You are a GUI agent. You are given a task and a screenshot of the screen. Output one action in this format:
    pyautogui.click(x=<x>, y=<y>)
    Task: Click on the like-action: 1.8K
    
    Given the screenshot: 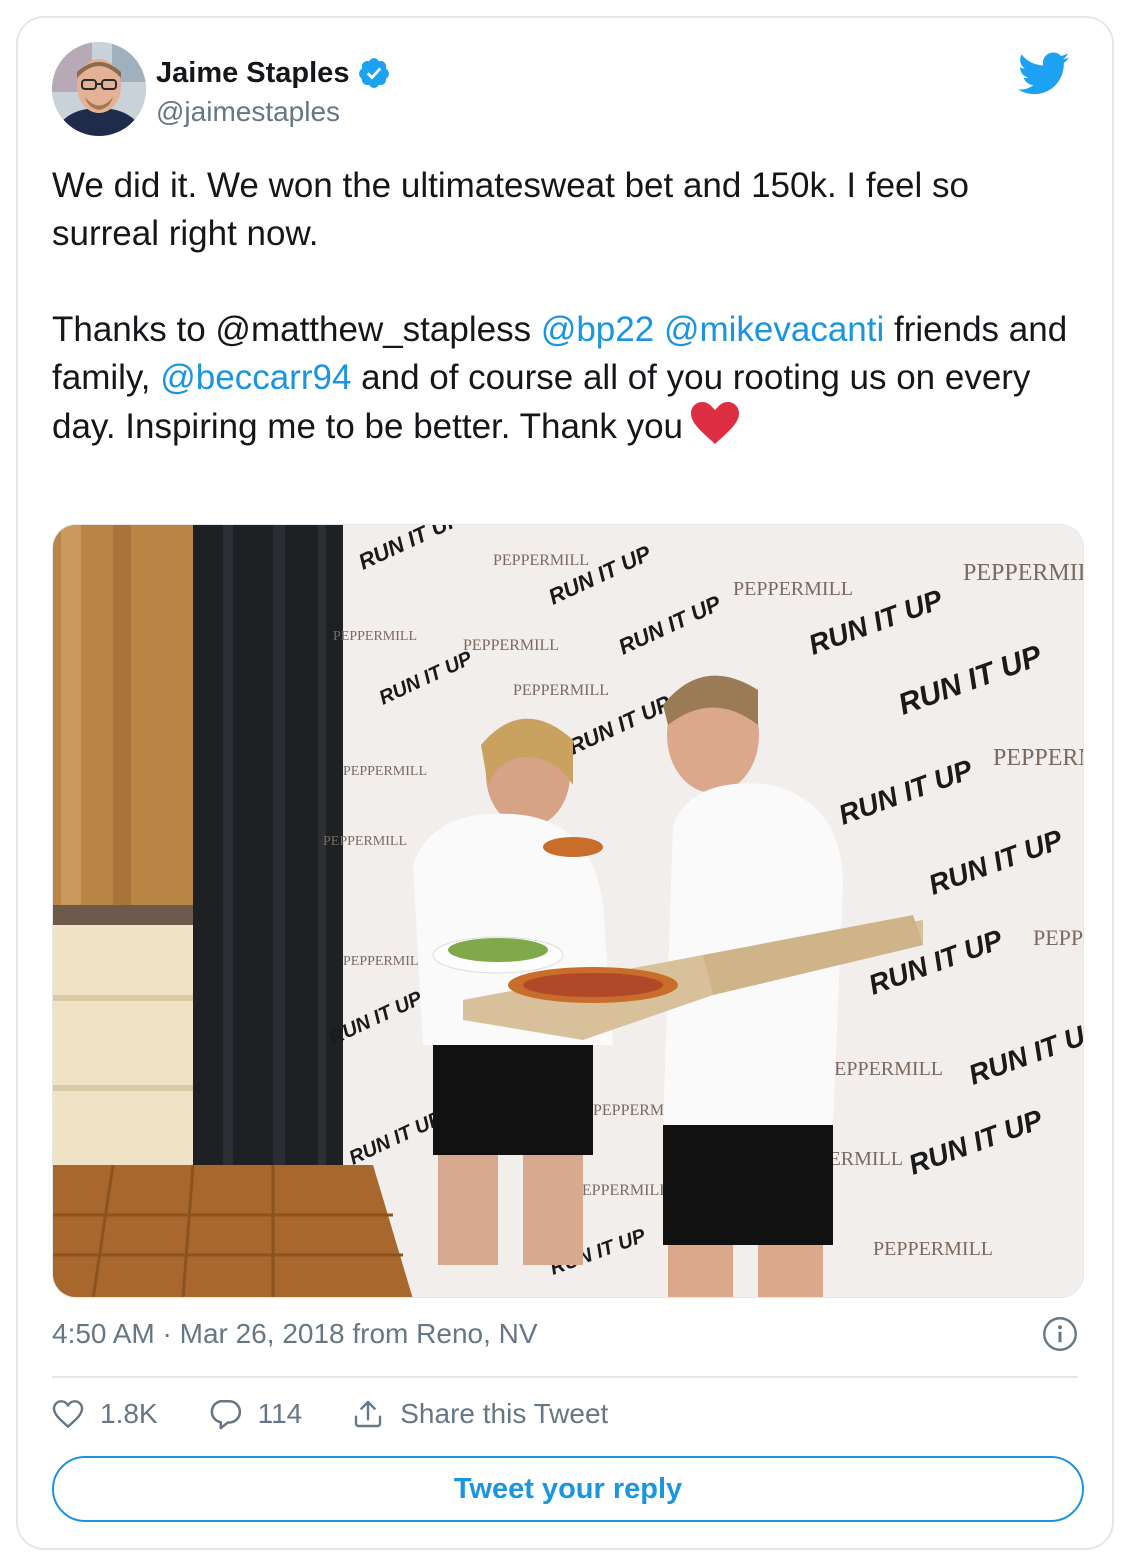 What is the action you would take?
    pyautogui.click(x=105, y=1414)
    